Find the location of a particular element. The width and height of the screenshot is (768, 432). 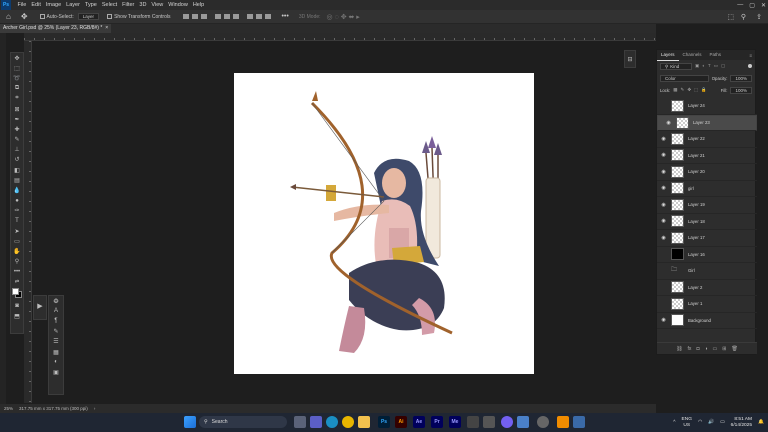

foreground-color-swatch is located at coordinates (15, 292).